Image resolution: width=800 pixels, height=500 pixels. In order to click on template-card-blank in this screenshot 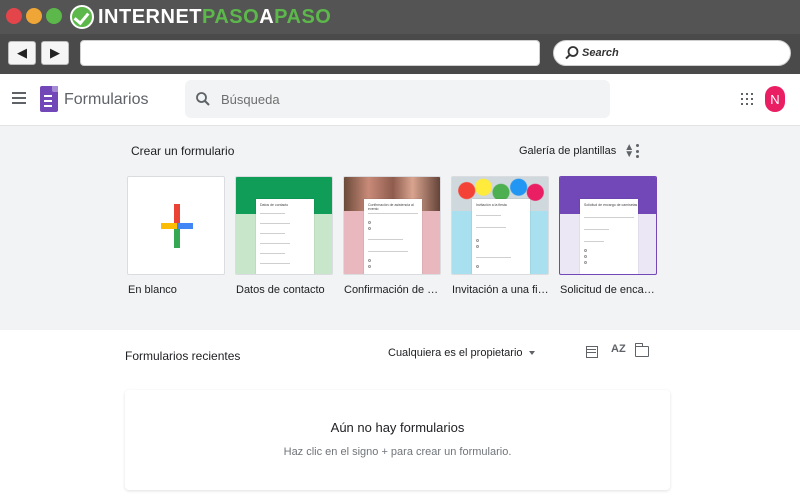, I will do `click(176, 225)`.